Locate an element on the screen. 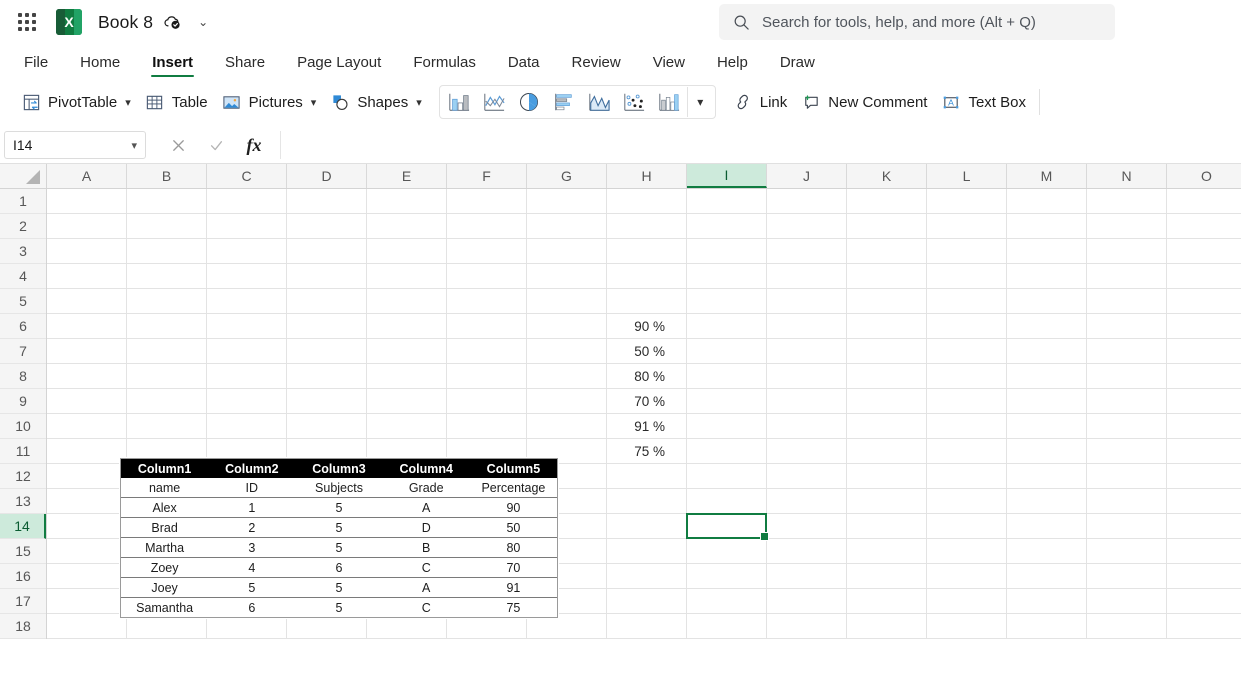  cell-A3 is located at coordinates (87, 251).